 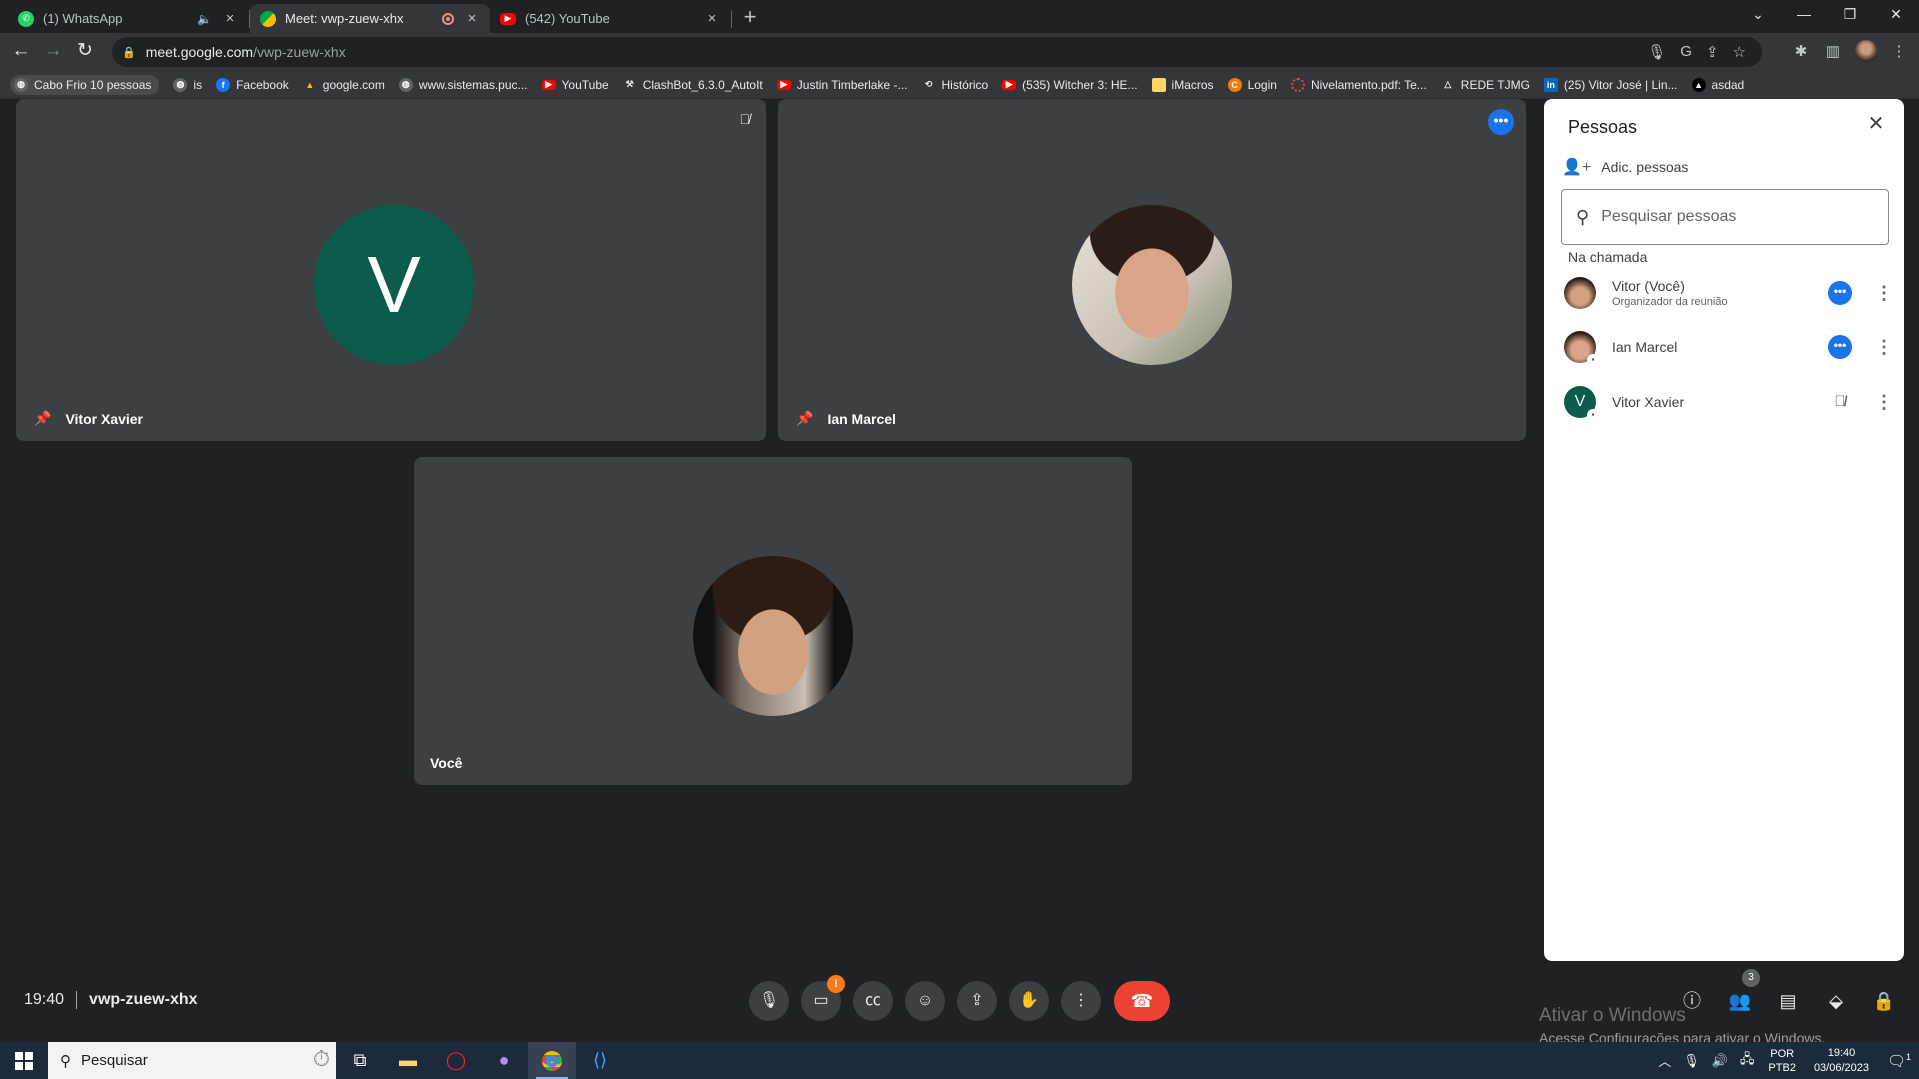 I want to click on close-icon: ✕, so click(x=1876, y=125).